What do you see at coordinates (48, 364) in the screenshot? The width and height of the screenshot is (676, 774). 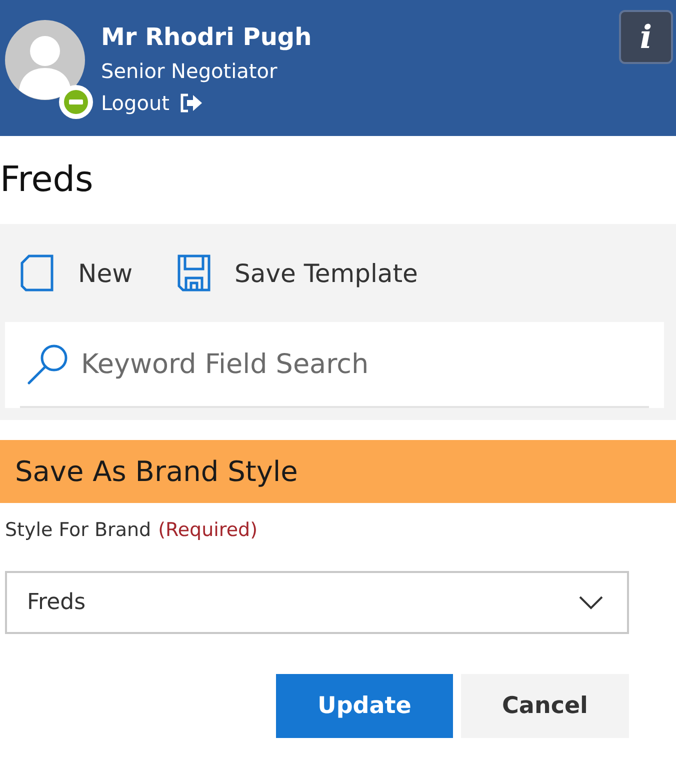 I see `search-icon` at bounding box center [48, 364].